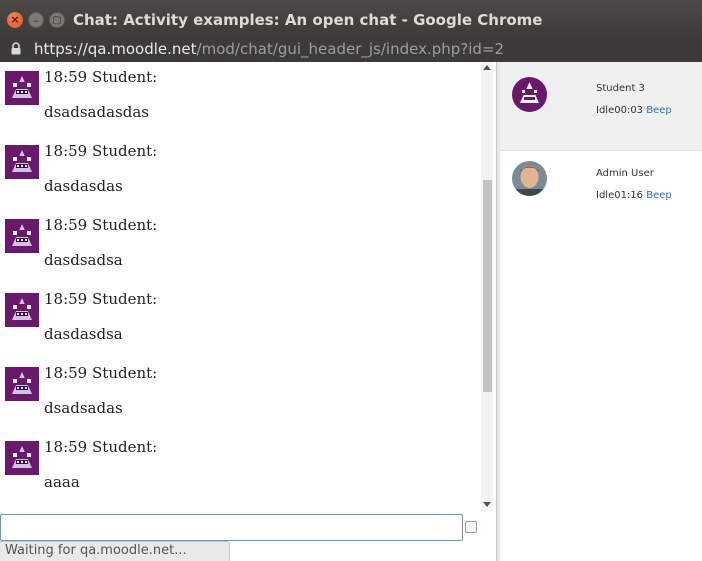 The image size is (702, 561). Describe the element at coordinates (240, 106) in the screenshot. I see `chat-message: 18:59 Student: dsadsadasdas` at that location.